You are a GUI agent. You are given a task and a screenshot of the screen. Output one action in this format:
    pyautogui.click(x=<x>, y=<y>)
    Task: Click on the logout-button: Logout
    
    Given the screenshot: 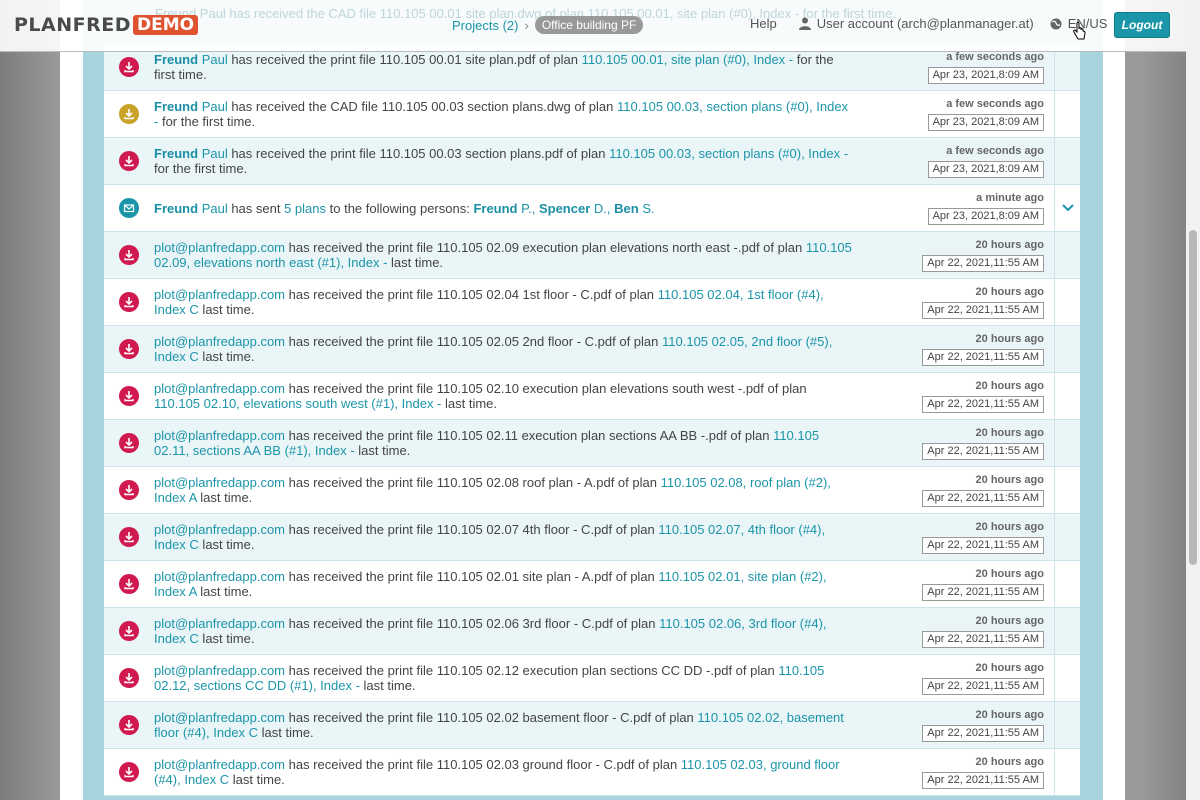 What is the action you would take?
    pyautogui.click(x=1142, y=25)
    